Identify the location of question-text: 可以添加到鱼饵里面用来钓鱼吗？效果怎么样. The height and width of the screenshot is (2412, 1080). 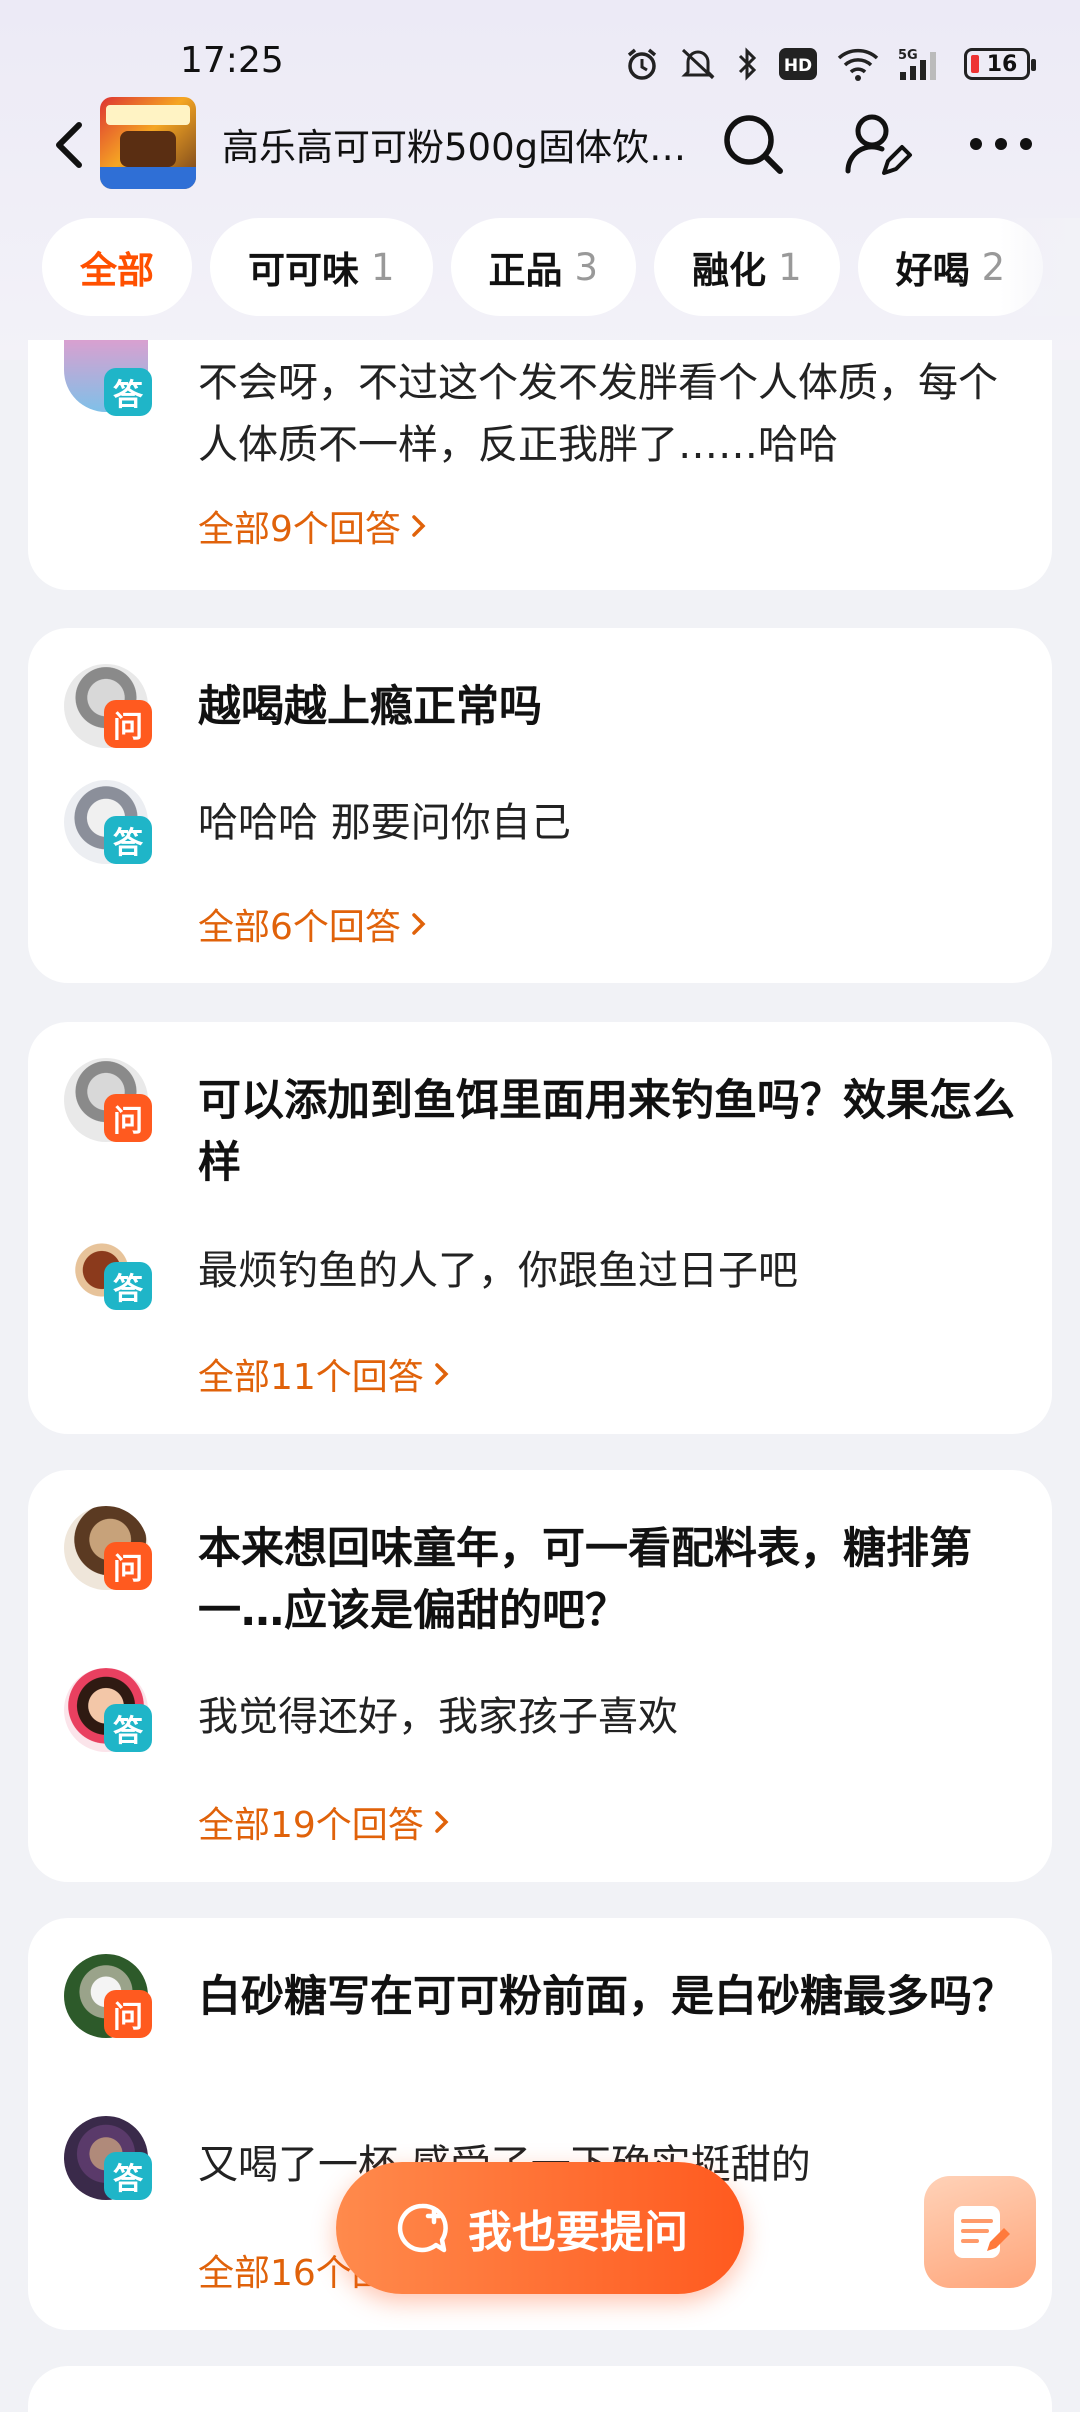
(606, 1132).